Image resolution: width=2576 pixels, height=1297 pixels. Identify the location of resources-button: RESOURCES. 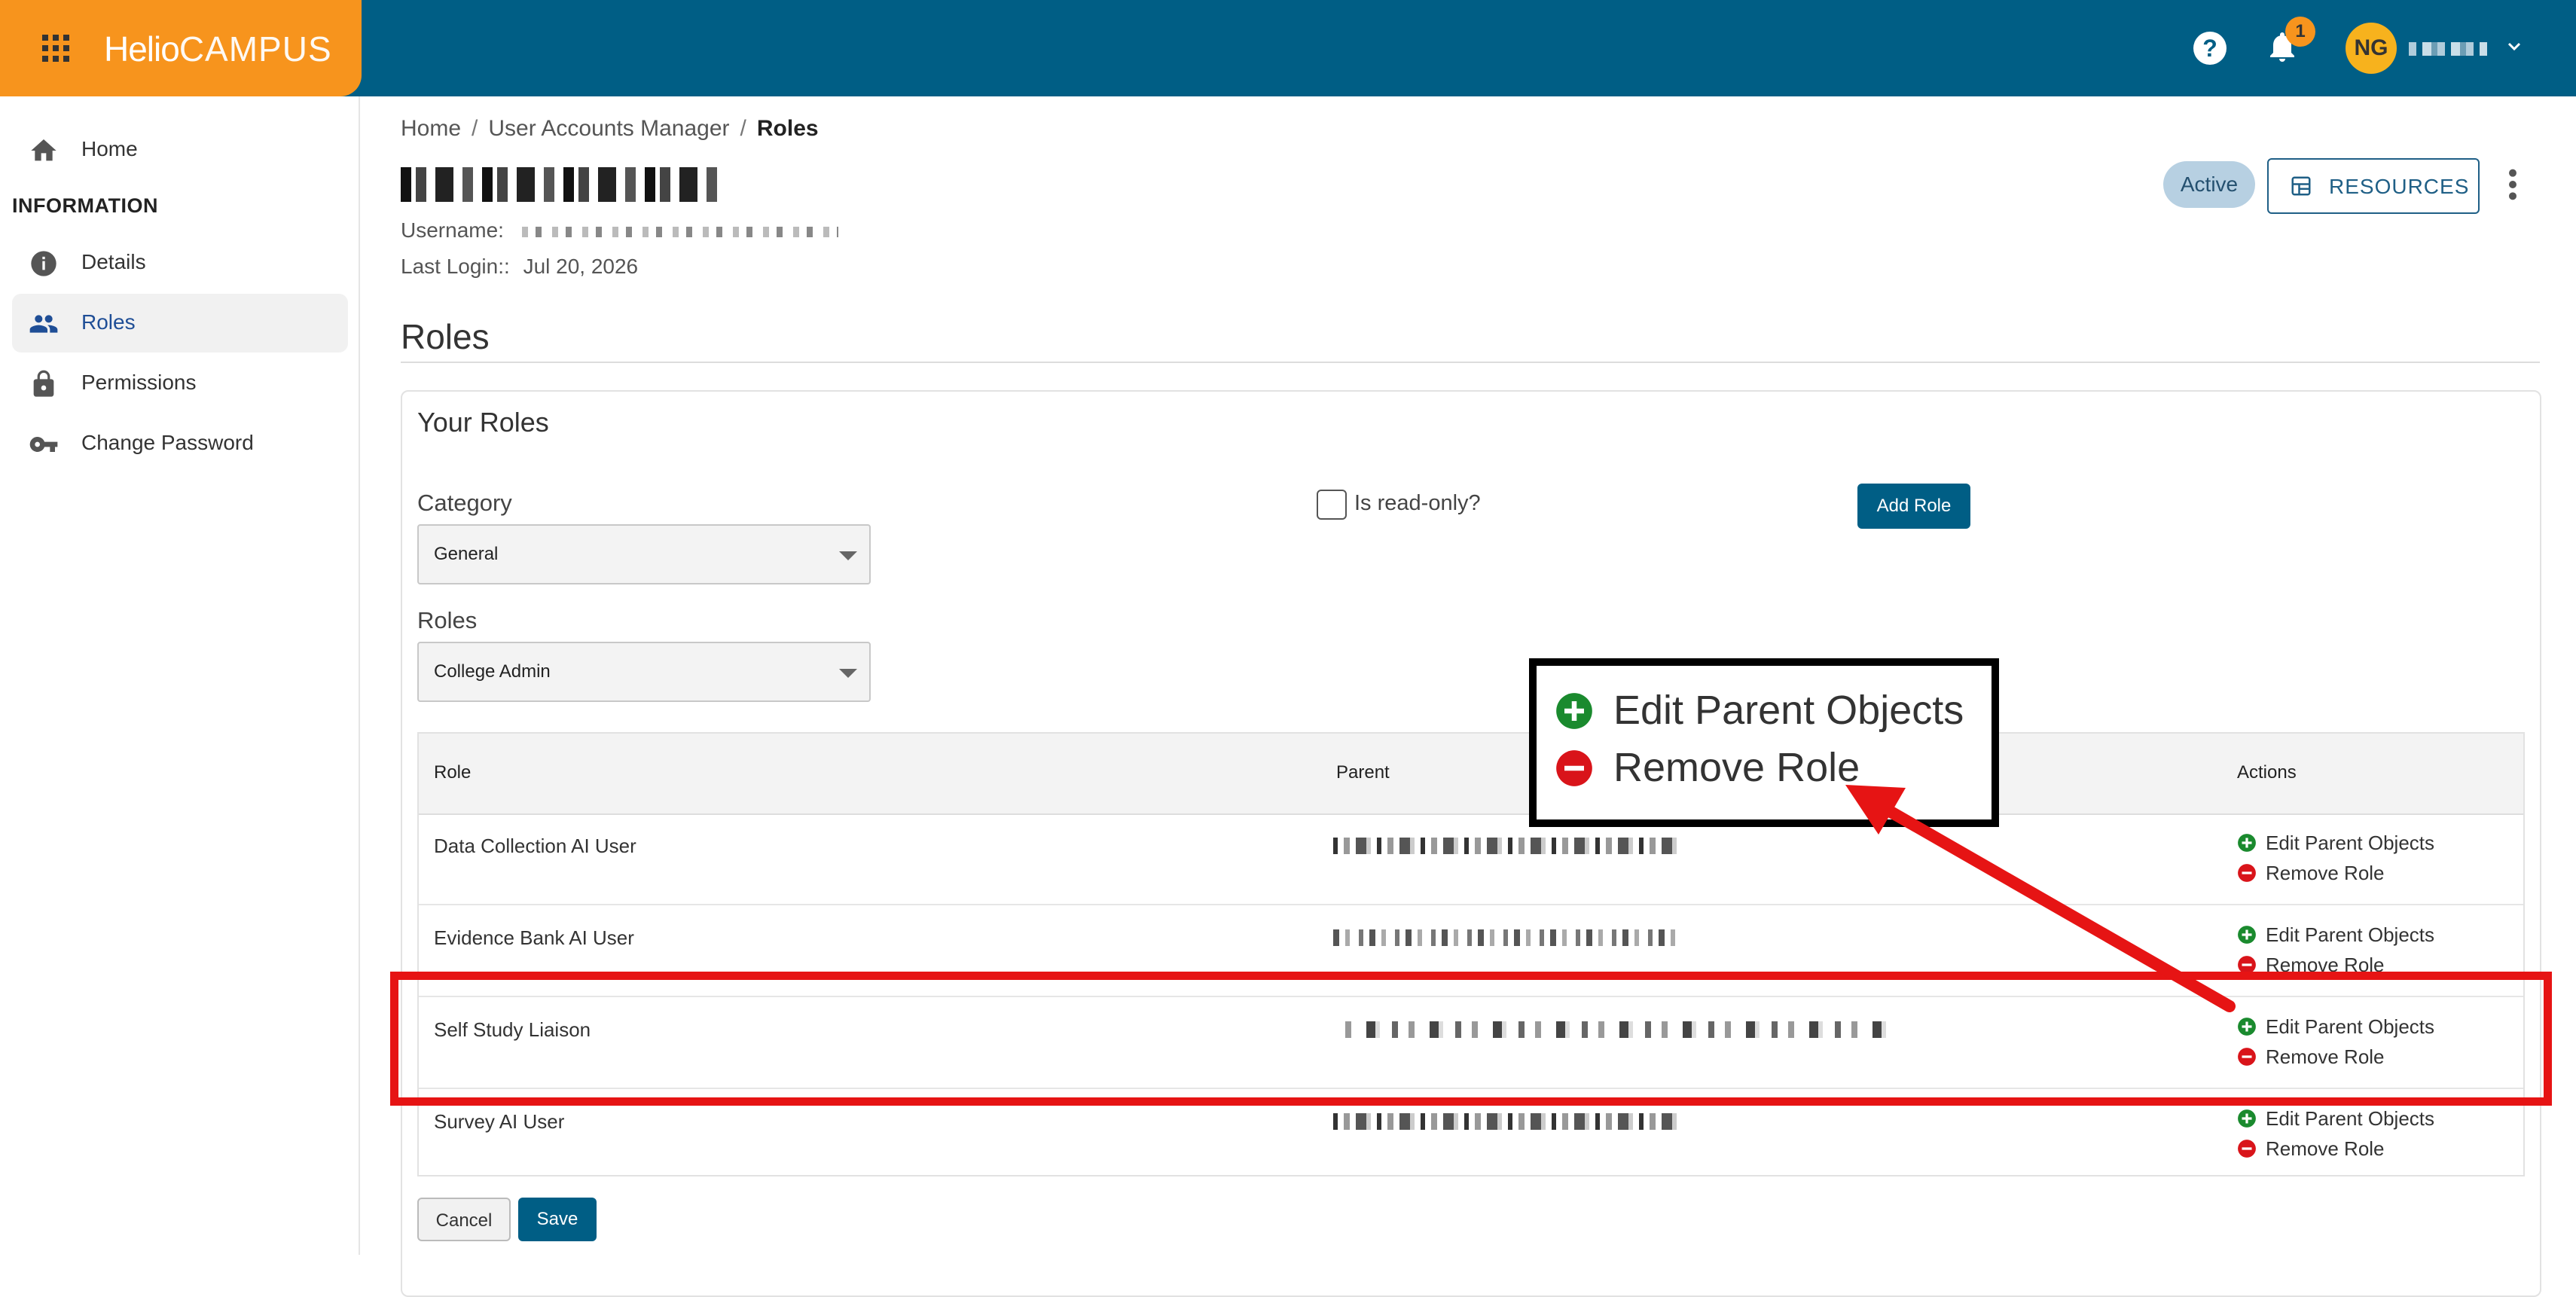
(2374, 186).